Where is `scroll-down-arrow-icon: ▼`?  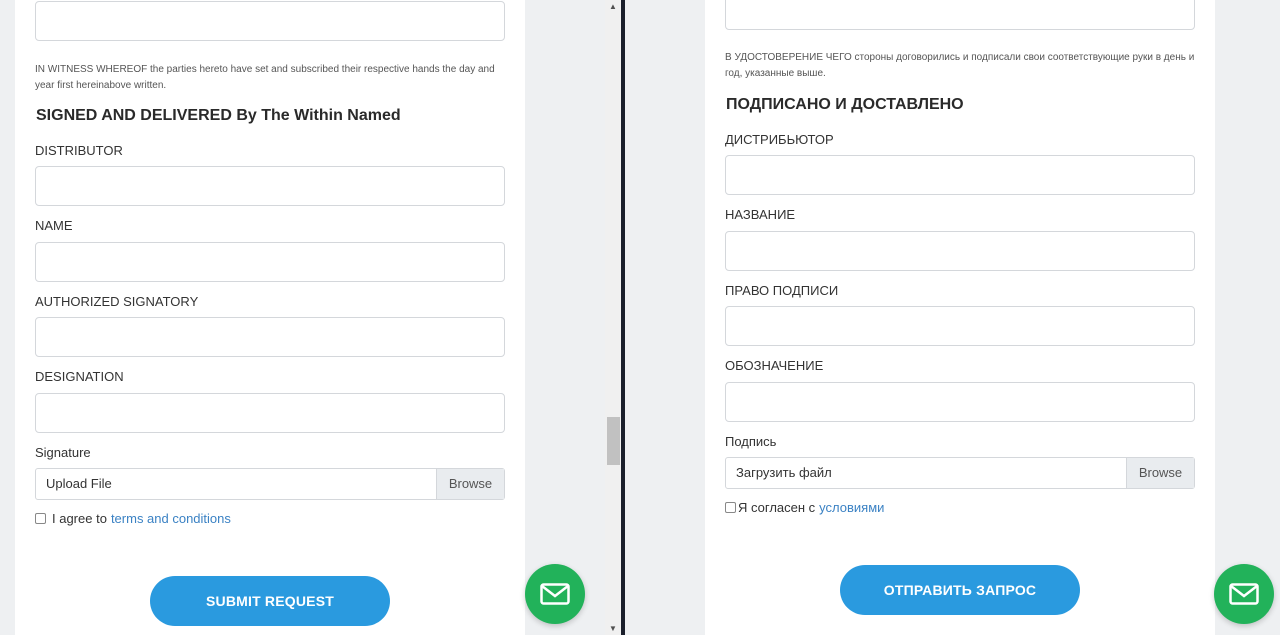
scroll-down-arrow-icon: ▼ is located at coordinates (613, 628).